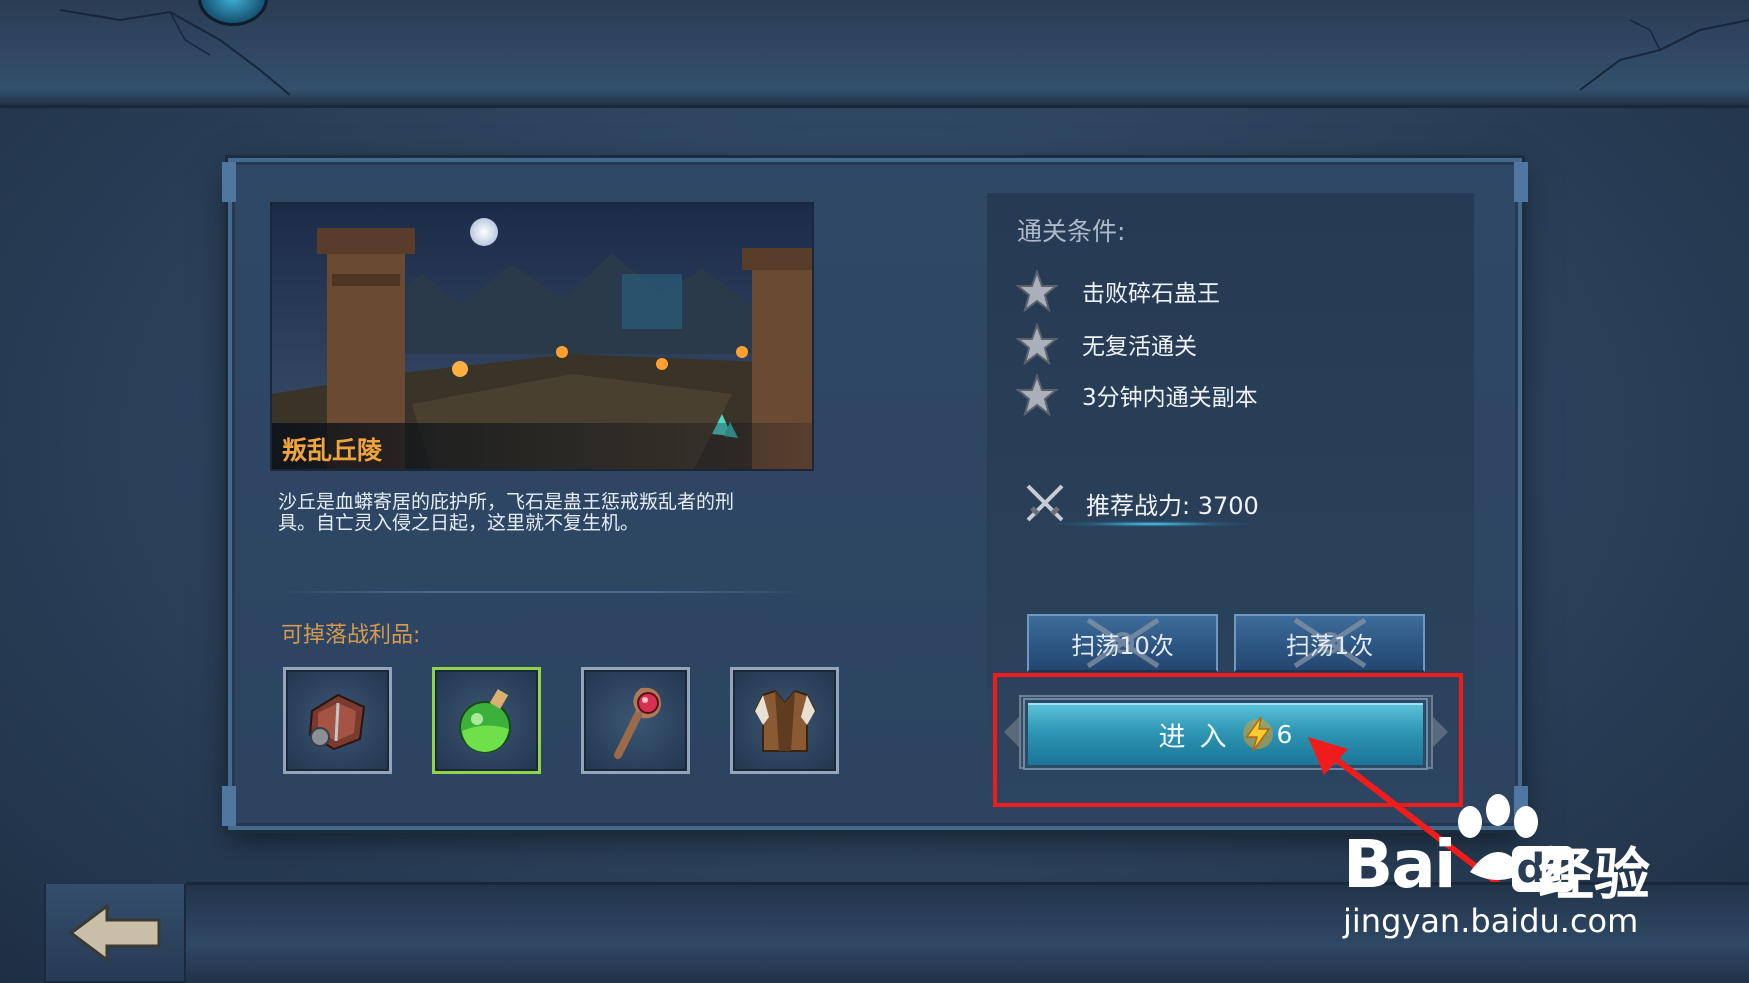  I want to click on condition-row: 无复活通关, so click(1106, 344).